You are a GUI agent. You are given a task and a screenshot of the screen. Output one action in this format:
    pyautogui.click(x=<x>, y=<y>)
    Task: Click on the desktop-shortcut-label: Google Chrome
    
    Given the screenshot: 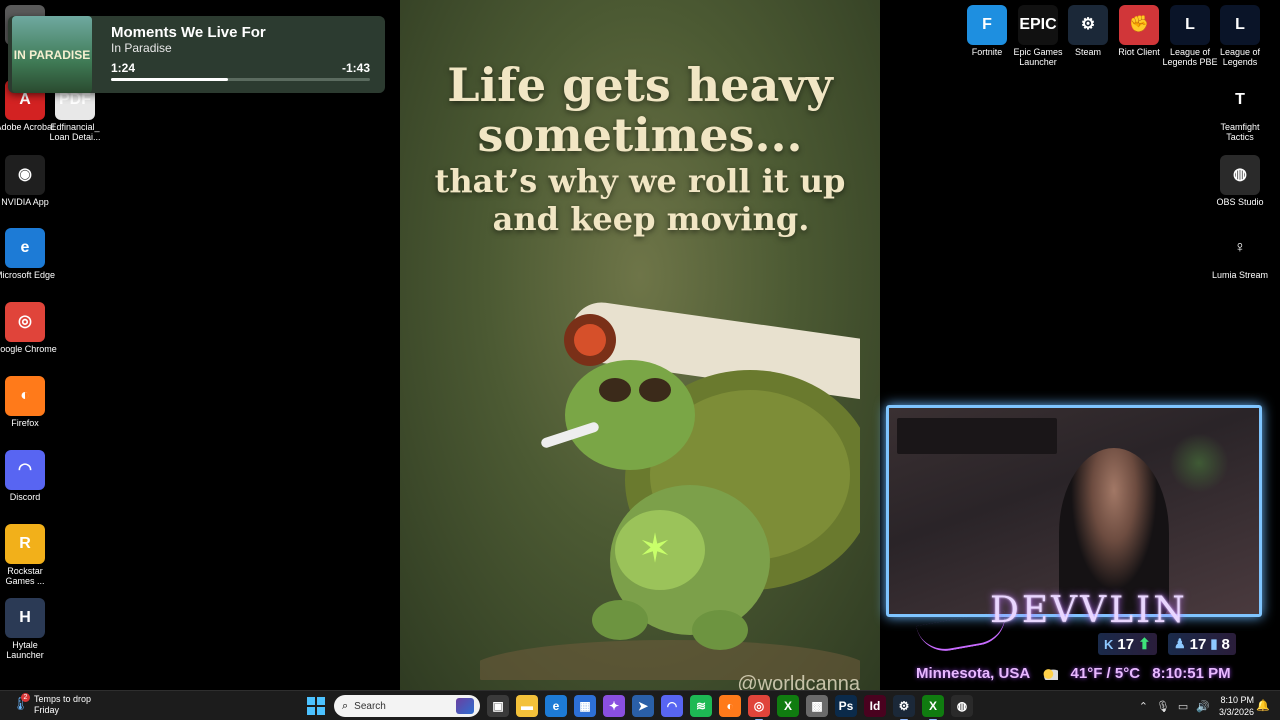 What is the action you would take?
    pyautogui.click(x=28, y=349)
    